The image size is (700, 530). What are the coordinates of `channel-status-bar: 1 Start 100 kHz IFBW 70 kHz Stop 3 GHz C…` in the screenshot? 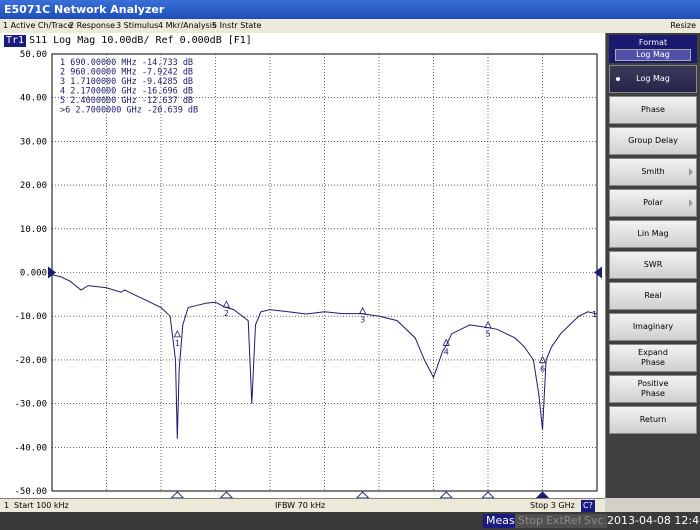 It's located at (302, 505).